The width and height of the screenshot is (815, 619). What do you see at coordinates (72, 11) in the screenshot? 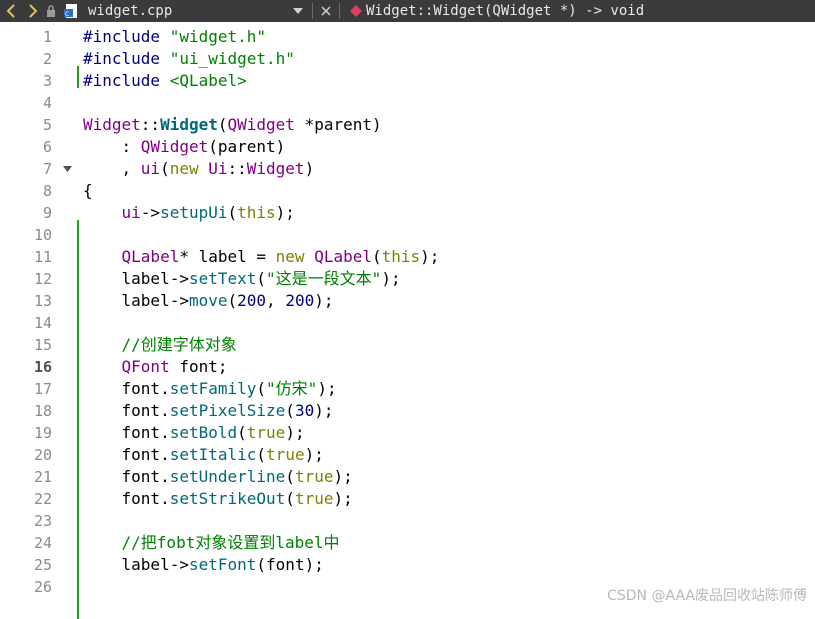
I see `cpp-file-icon: C` at bounding box center [72, 11].